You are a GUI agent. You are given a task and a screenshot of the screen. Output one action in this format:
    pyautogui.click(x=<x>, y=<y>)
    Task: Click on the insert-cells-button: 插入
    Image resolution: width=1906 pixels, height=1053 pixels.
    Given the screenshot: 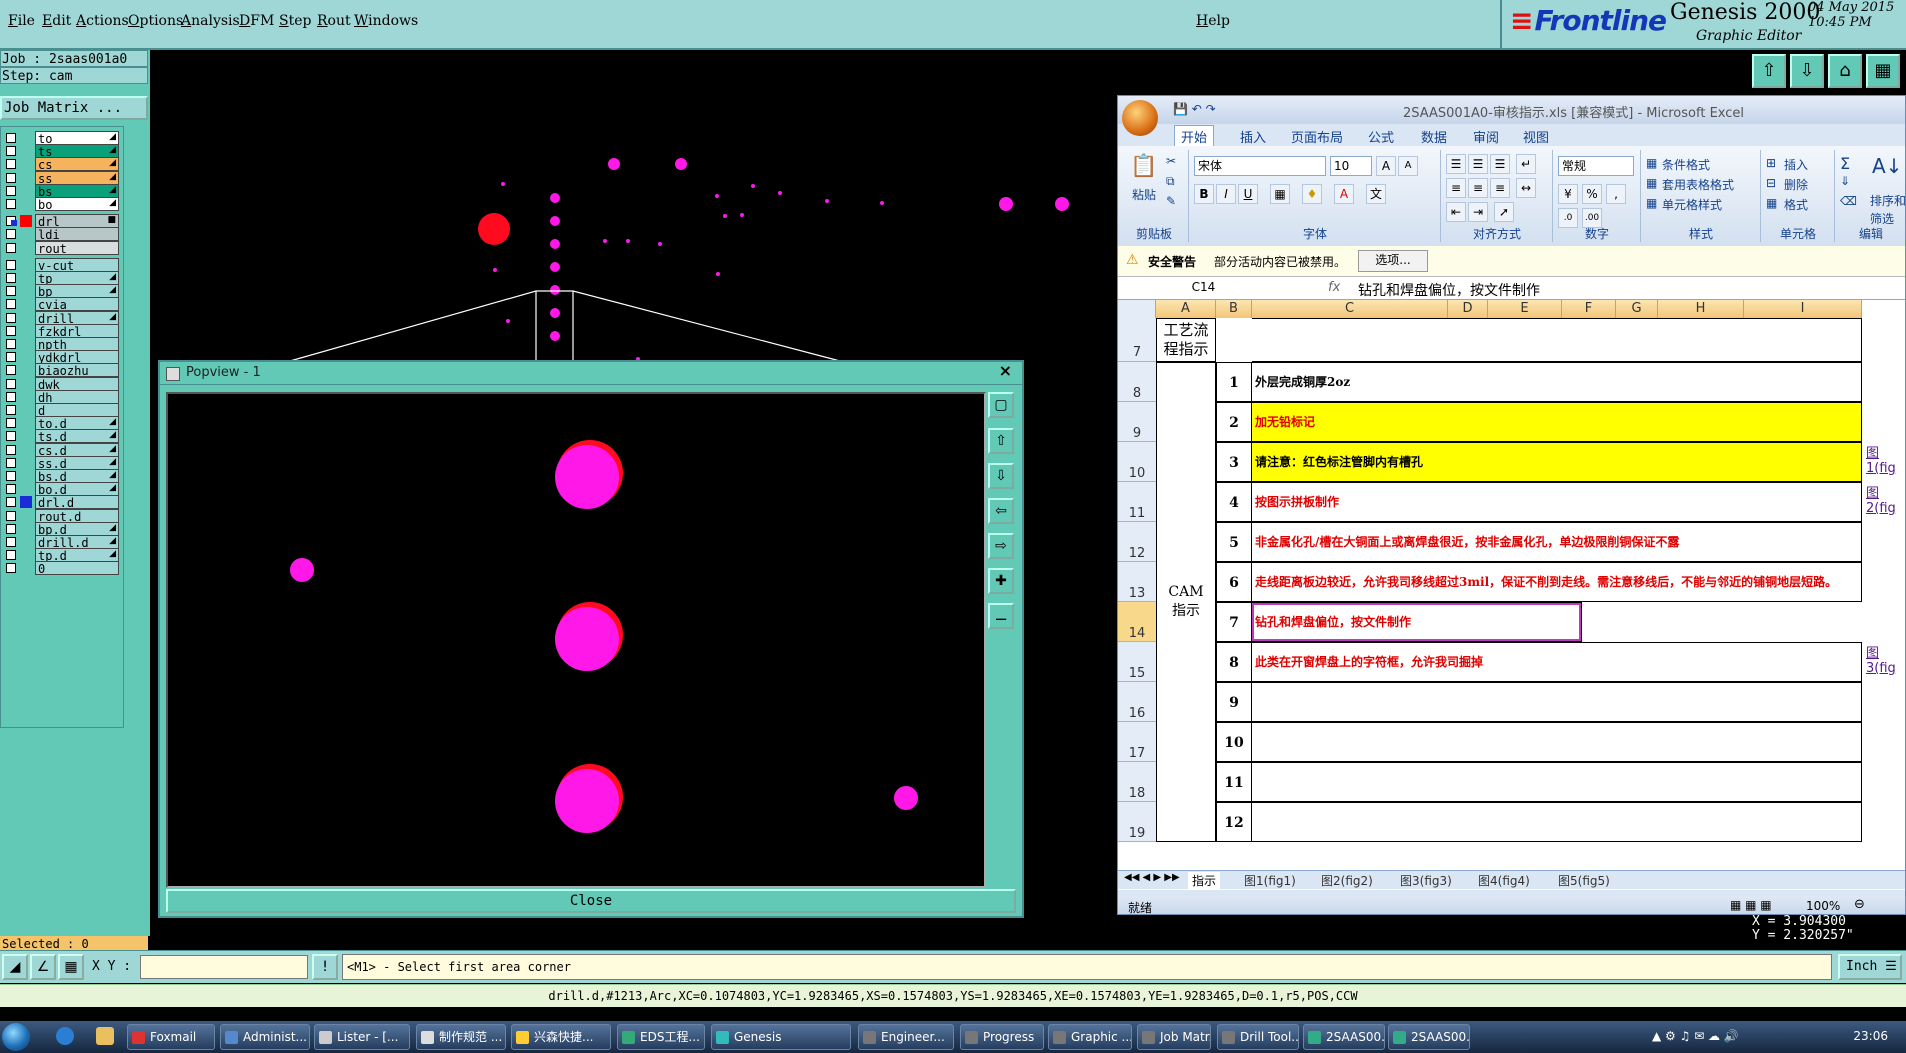 What is the action you would take?
    pyautogui.click(x=1796, y=164)
    